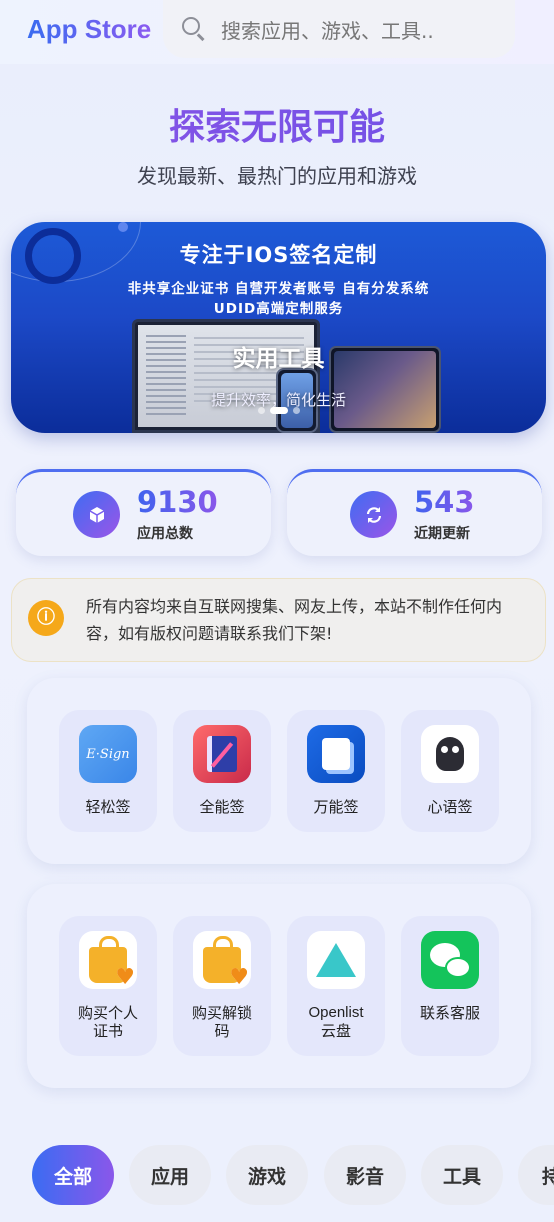 This screenshot has width=554, height=1222. I want to click on banner-headline: 专注于IOS签名定制, so click(278, 255).